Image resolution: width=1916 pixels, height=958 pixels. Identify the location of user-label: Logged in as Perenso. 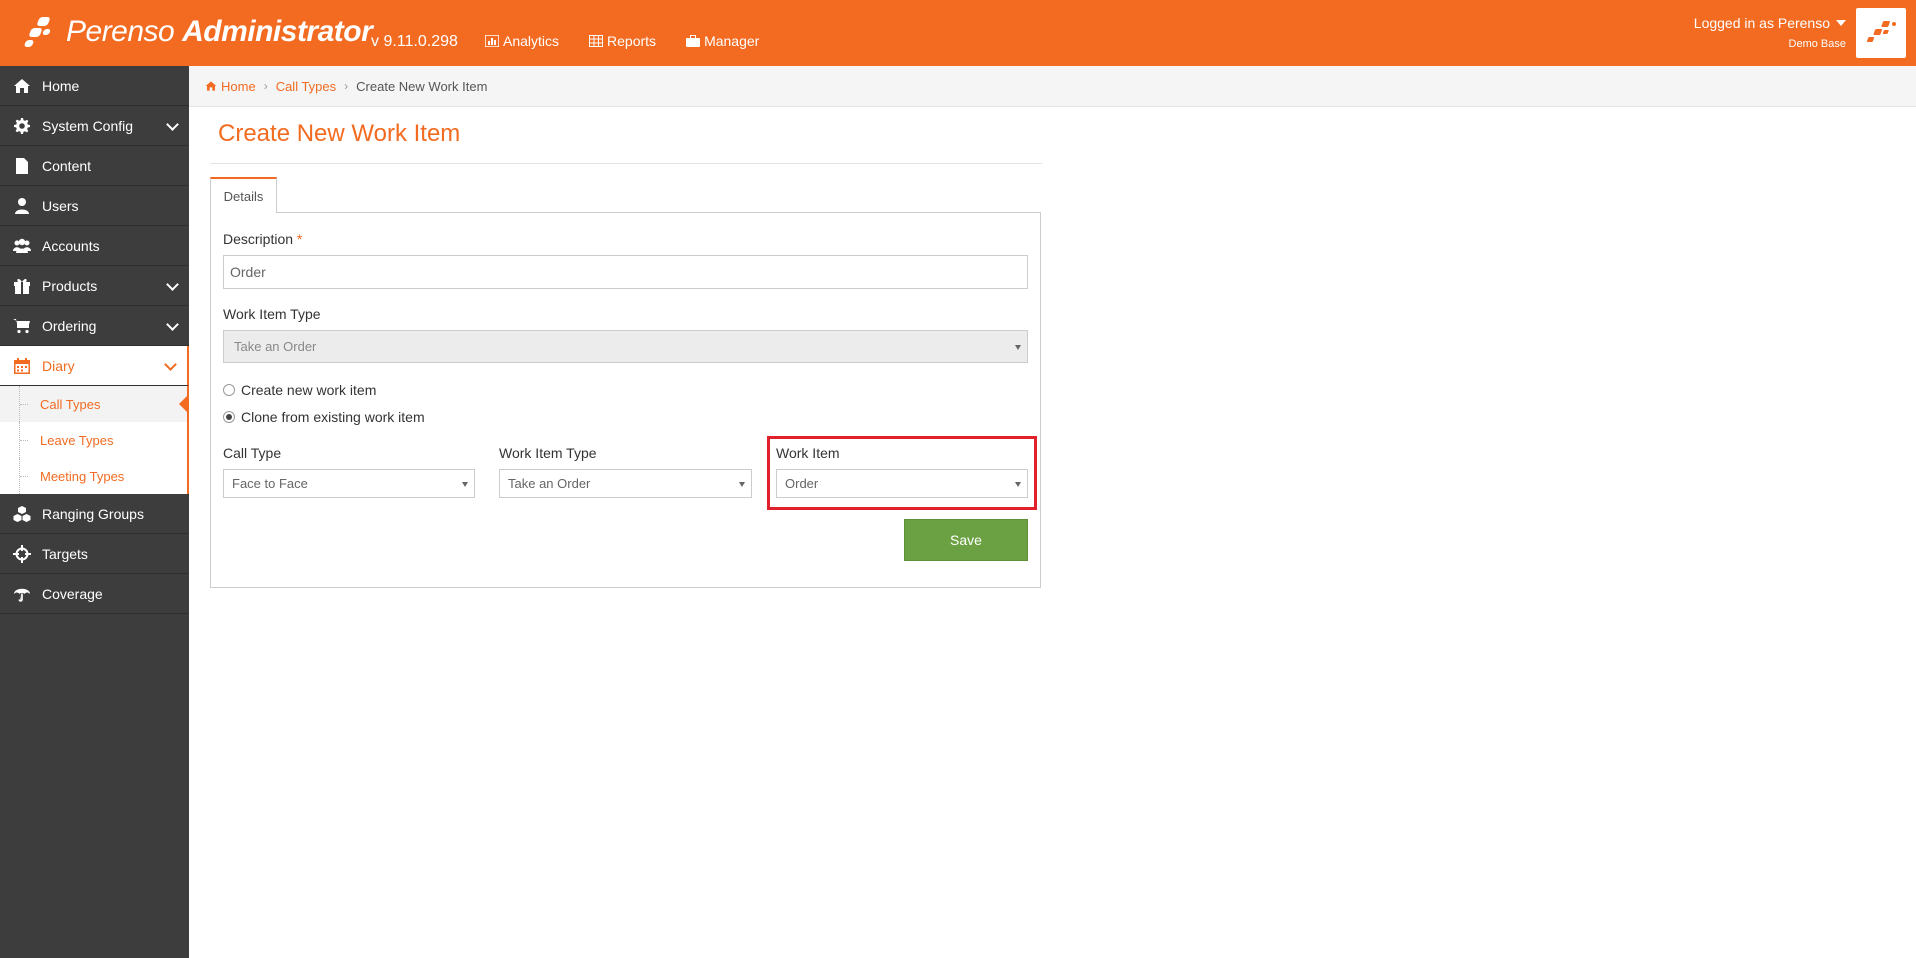
(1761, 23).